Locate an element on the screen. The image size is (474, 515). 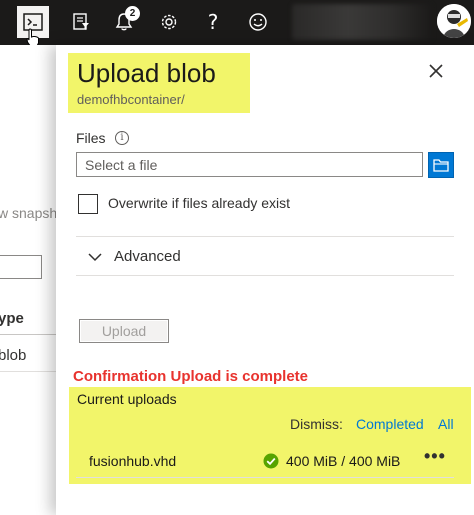
overwrite-label: Overwrite if files already exist is located at coordinates (199, 203).